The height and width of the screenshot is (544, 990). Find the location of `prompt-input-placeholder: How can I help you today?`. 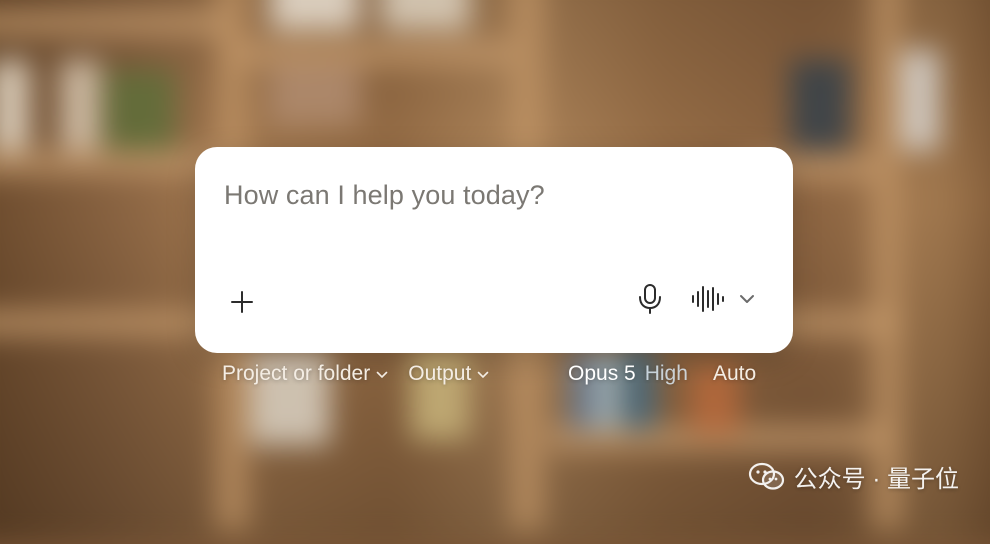

prompt-input-placeholder: How can I help you today? is located at coordinates (384, 195).